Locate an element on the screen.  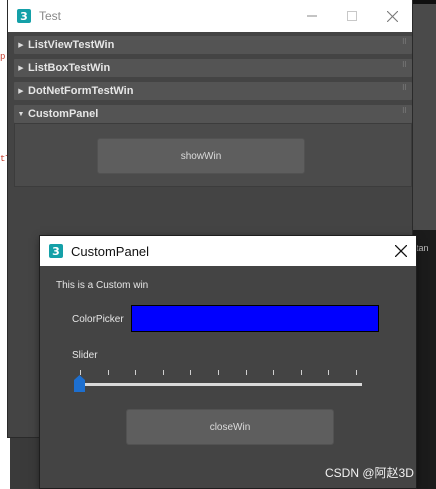
custompanel-title: CustomPanel is located at coordinates (110, 251).